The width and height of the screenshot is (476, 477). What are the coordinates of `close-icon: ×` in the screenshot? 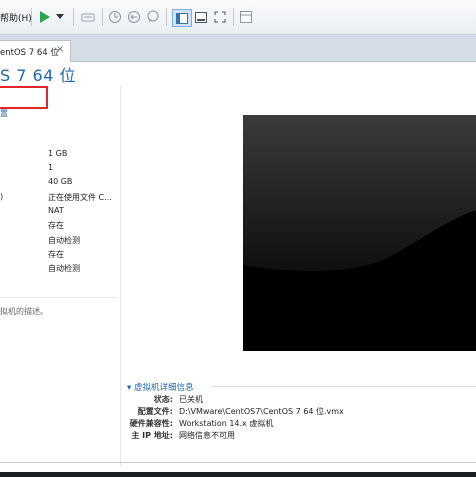 It's located at (60, 49).